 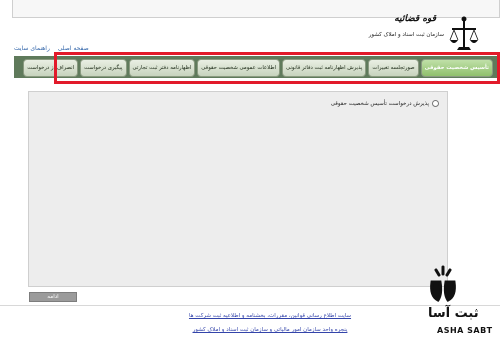 What do you see at coordinates (415, 19) in the screenshot?
I see `brand-title: قوه قضائیه` at bounding box center [415, 19].